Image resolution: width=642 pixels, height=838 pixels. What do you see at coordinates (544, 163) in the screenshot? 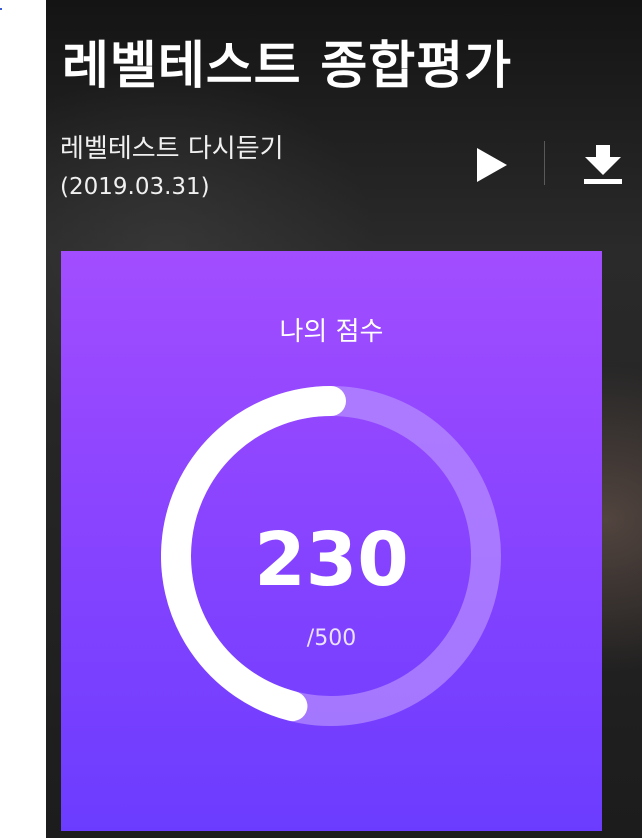
I see `action-divider` at bounding box center [544, 163].